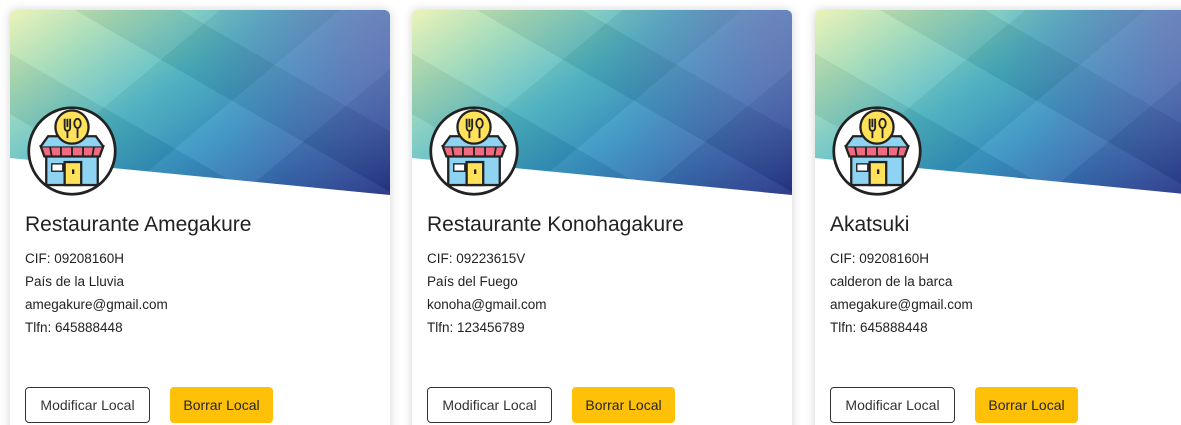  What do you see at coordinates (476, 258) in the screenshot?
I see `restaurant-cif: CIF: 09223615V` at bounding box center [476, 258].